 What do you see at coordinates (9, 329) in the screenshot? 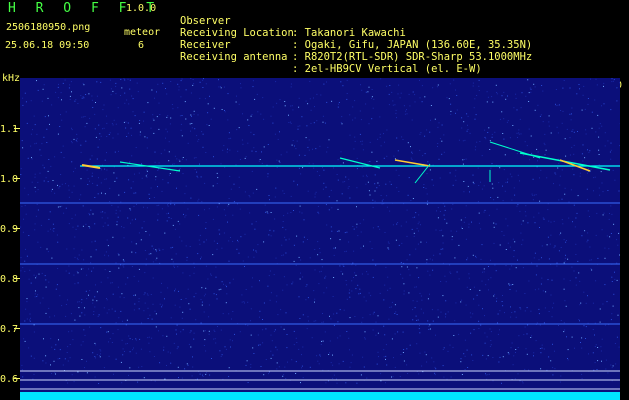
I see `y-tick-label: 0.7` at bounding box center [9, 329].